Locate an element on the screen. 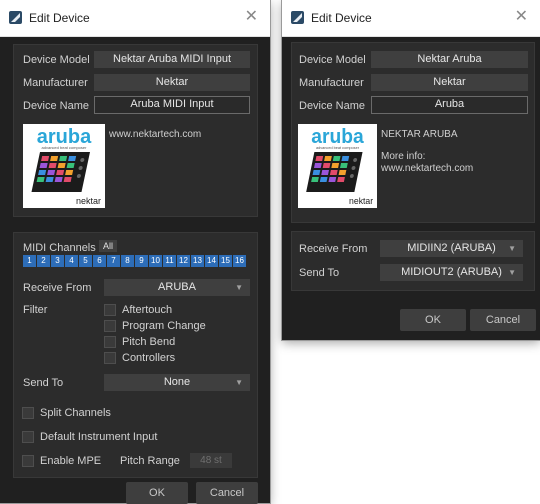 The width and height of the screenshot is (540, 504). enable-mpe-label: Enable MPE is located at coordinates (71, 461).